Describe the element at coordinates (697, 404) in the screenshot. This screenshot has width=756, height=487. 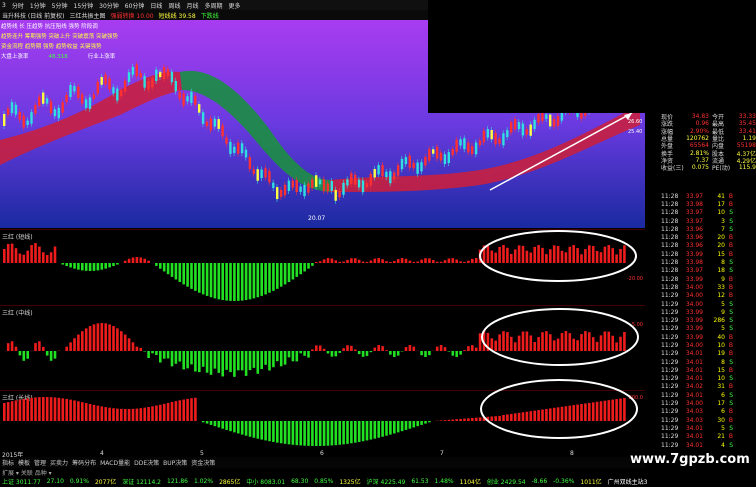
I see `tick-row: 11:29 34.00 17 S` at that location.